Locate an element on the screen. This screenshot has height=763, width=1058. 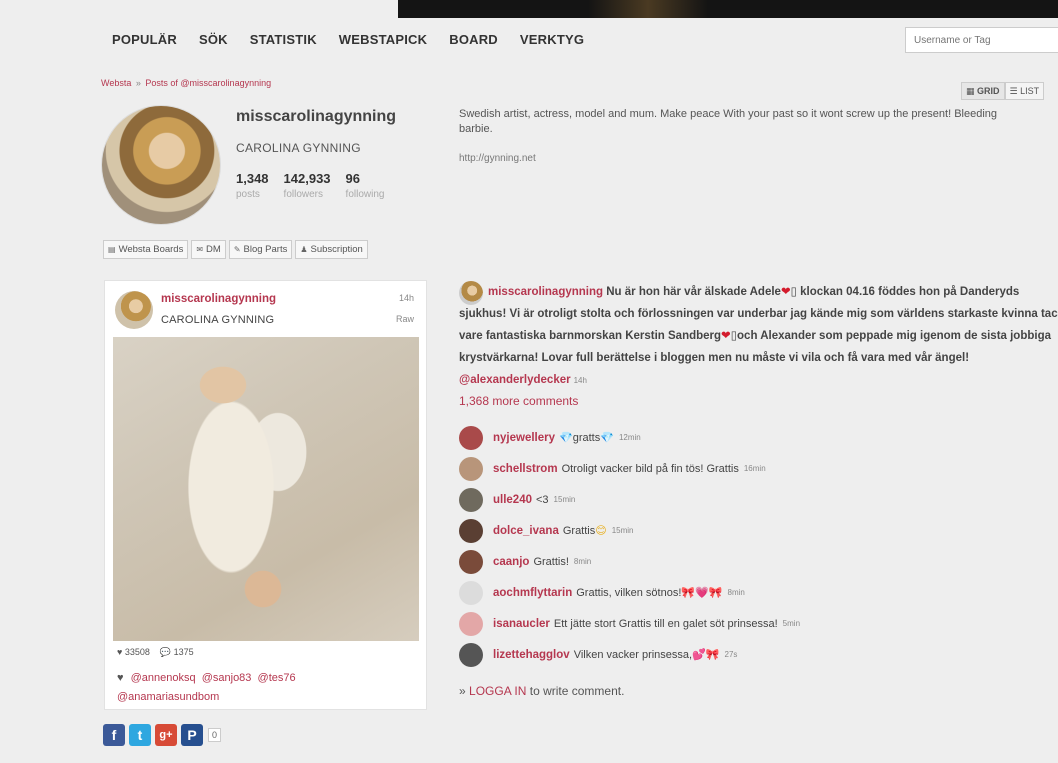
followers-label: followers is located at coordinates (303, 194).